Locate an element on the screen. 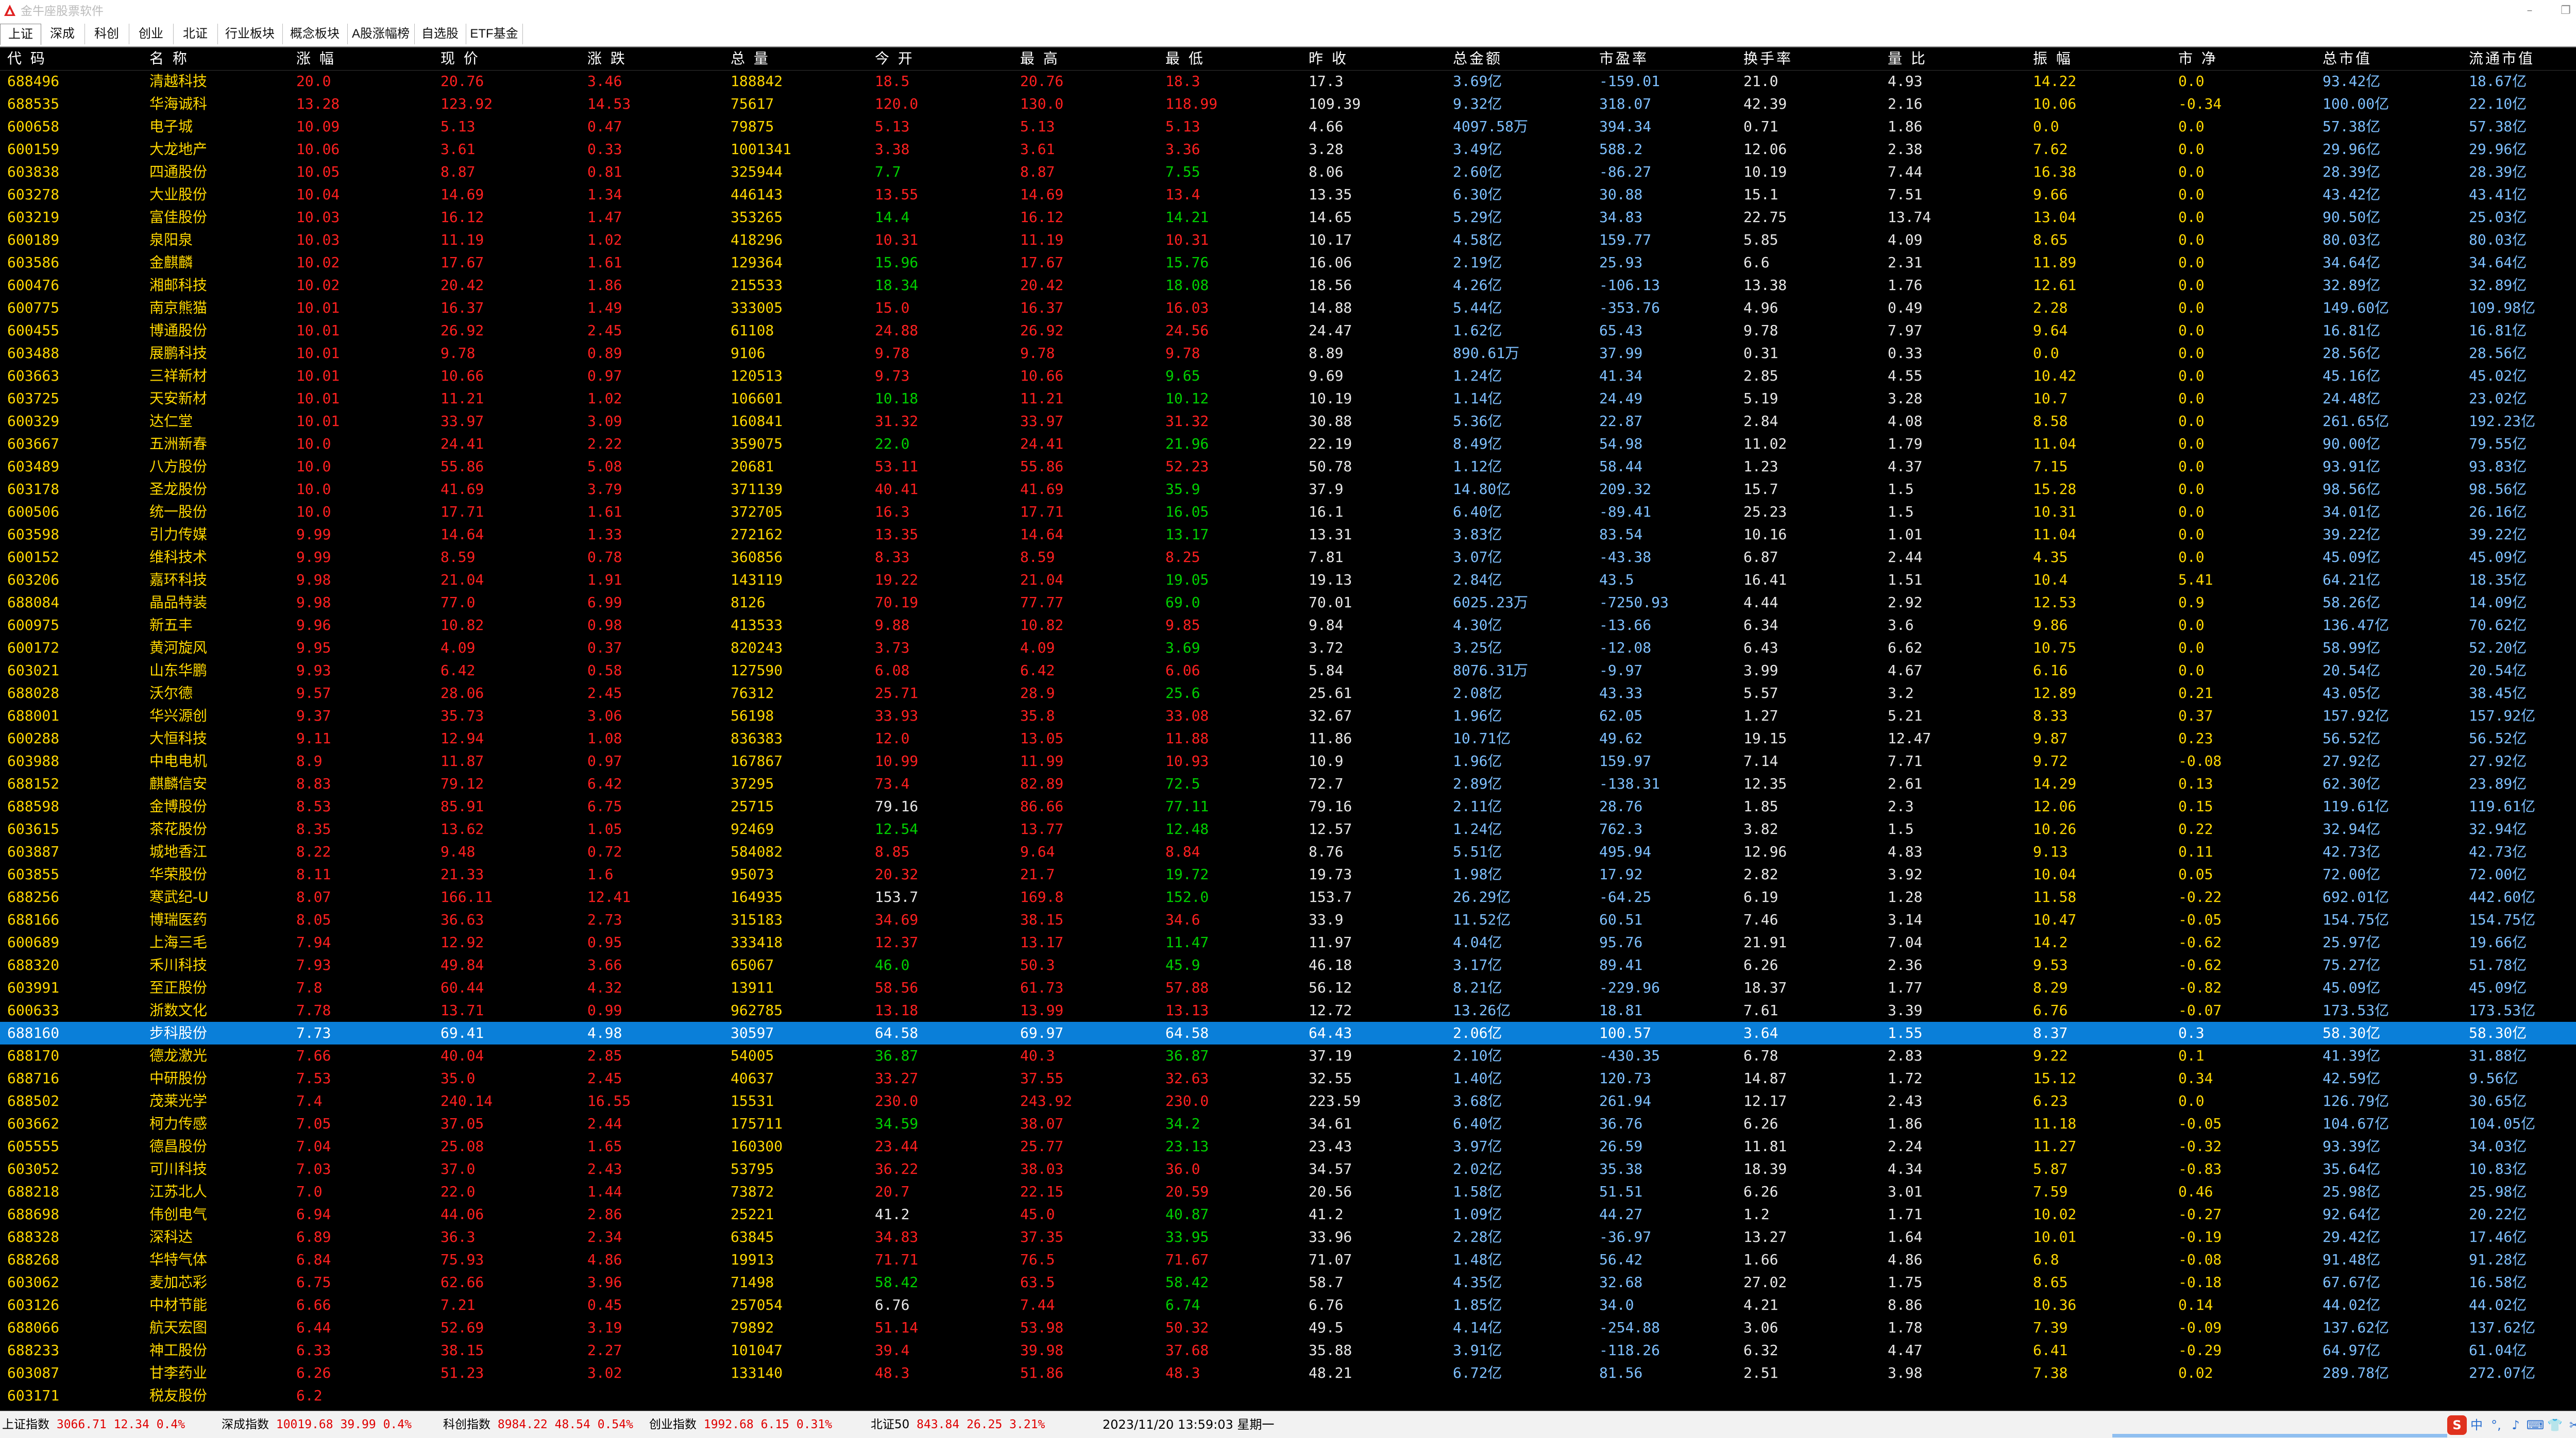 The image size is (2576, 1438). skin-icon: 👕 is located at coordinates (2555, 1425).